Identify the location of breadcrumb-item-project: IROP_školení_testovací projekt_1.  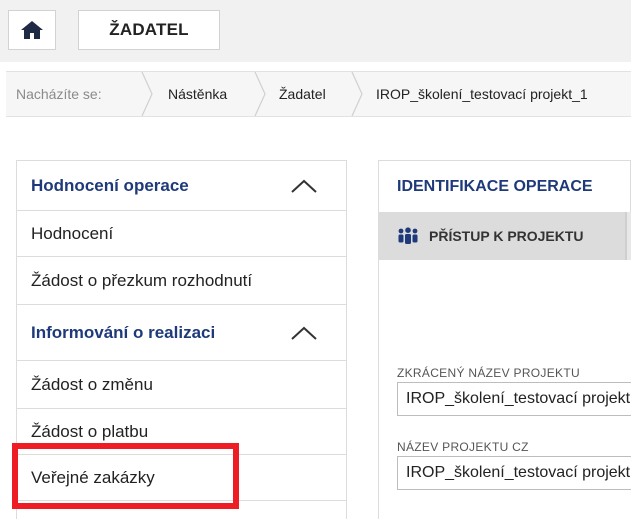
(482, 94).